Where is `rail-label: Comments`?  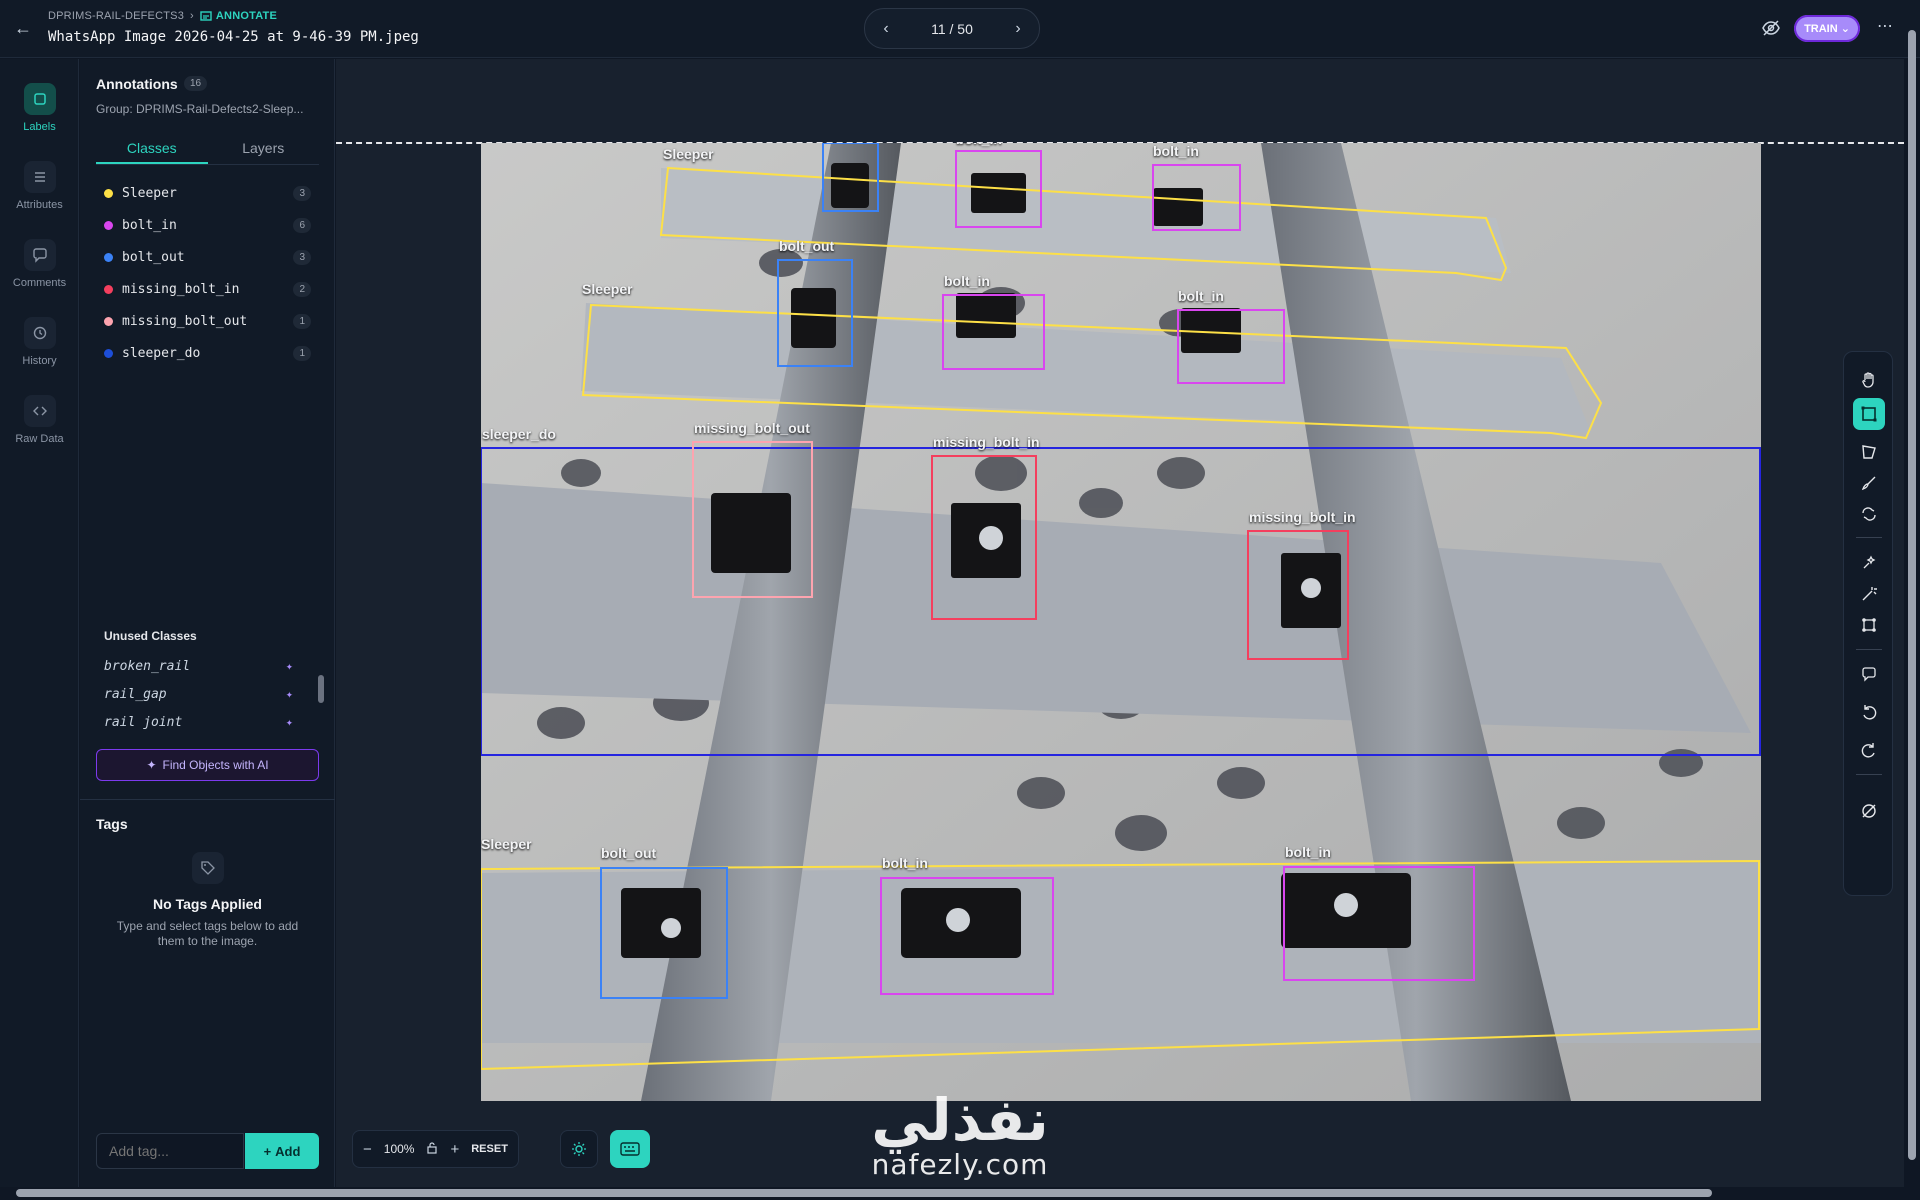 rail-label: Comments is located at coordinates (39, 283).